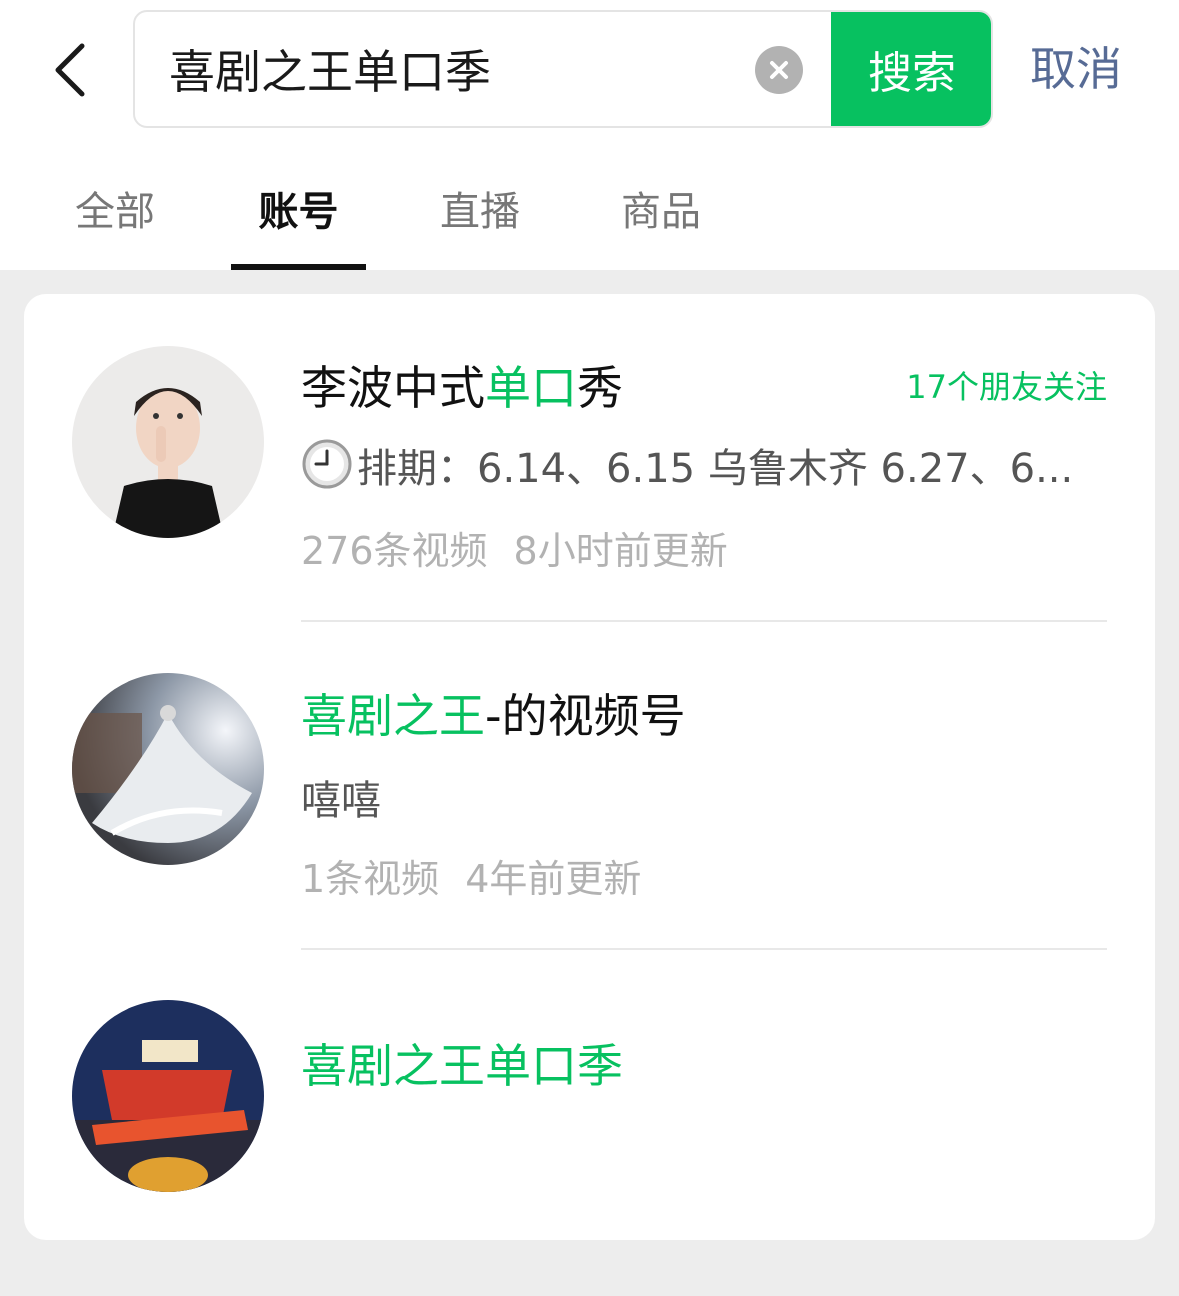  Describe the element at coordinates (480, 220) in the screenshot. I see `tab-live: 直播` at that location.